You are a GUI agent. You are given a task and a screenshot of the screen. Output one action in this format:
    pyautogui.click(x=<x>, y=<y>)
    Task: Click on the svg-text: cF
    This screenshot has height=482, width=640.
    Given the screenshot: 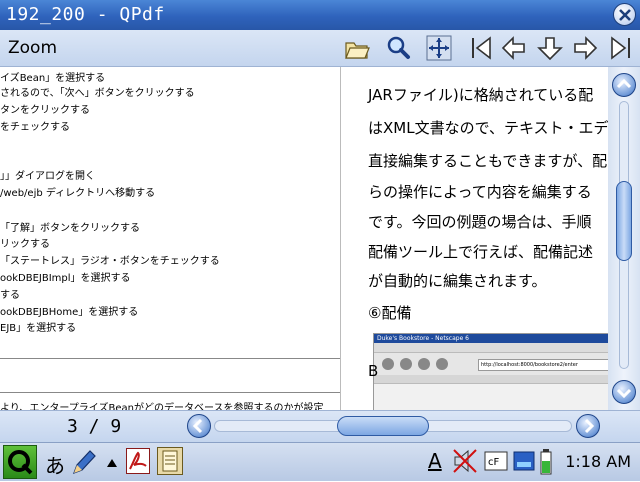 What is the action you would take?
    pyautogui.click(x=493, y=462)
    